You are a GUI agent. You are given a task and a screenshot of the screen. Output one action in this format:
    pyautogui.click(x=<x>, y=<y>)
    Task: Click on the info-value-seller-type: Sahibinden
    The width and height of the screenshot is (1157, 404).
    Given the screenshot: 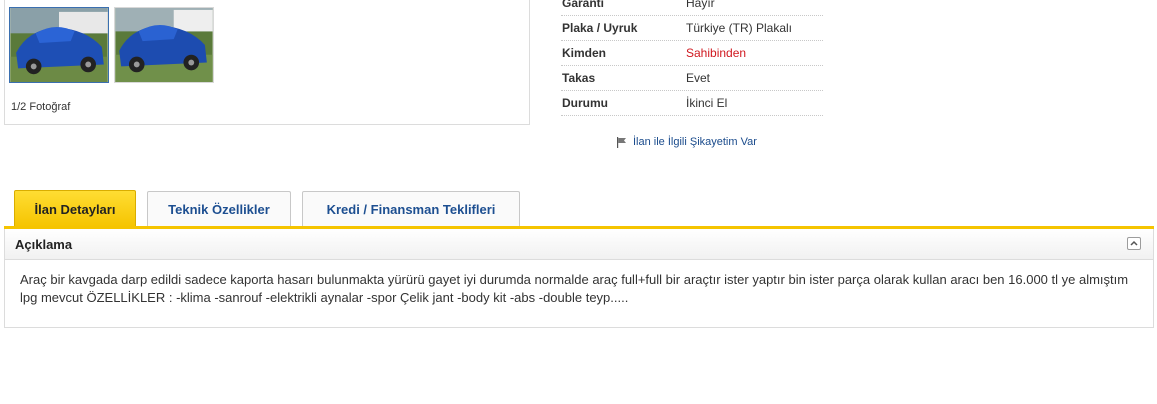 What is the action you would take?
    pyautogui.click(x=716, y=53)
    